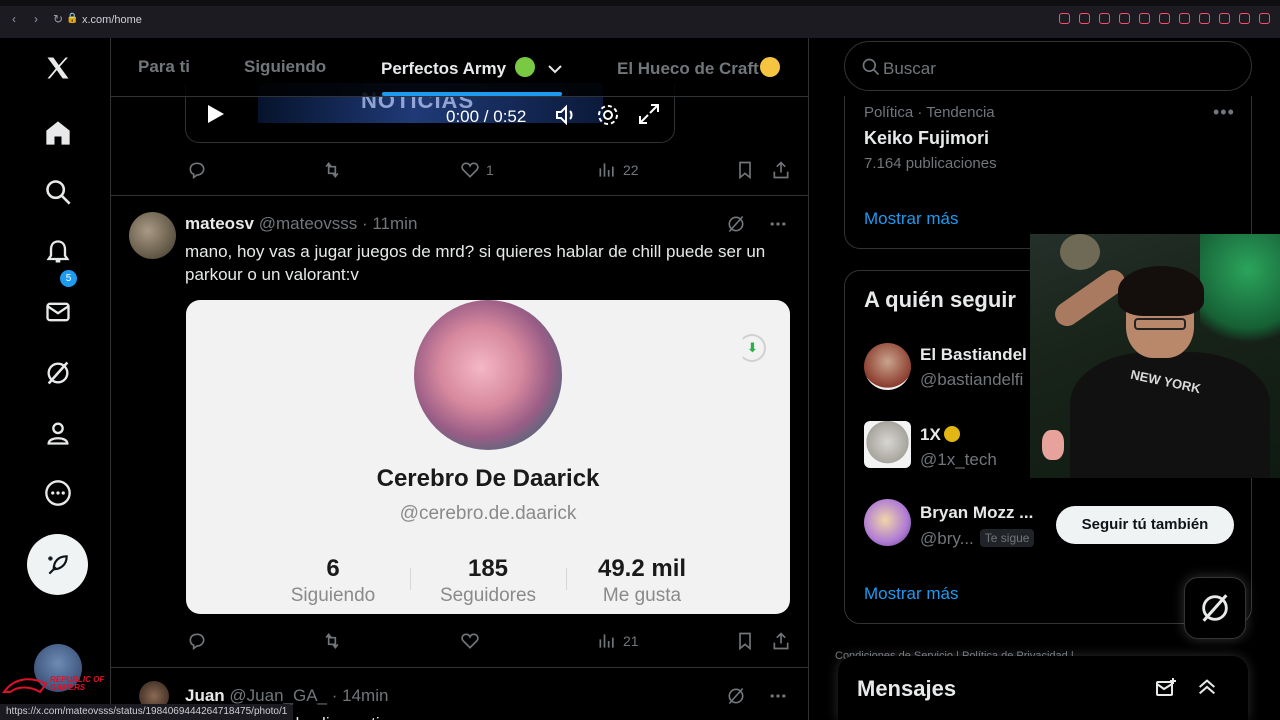 This screenshot has height=720, width=1280. Describe the element at coordinates (608, 115) in the screenshot. I see `settings-gear-icon` at that location.